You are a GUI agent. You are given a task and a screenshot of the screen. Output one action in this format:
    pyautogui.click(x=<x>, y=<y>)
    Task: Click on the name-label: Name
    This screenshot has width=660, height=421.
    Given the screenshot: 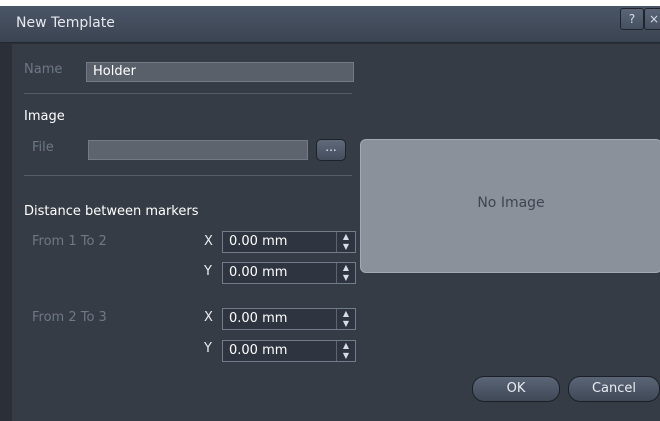 What is the action you would take?
    pyautogui.click(x=43, y=69)
    